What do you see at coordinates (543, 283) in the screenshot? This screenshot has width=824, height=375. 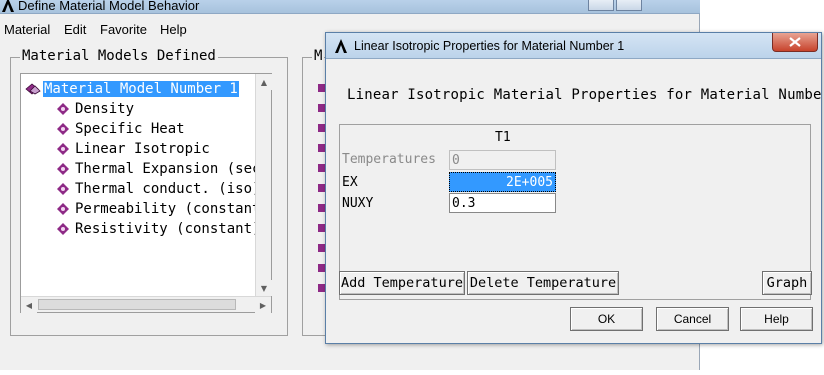 I see `delete-temperature-button: Delete Temperature` at bounding box center [543, 283].